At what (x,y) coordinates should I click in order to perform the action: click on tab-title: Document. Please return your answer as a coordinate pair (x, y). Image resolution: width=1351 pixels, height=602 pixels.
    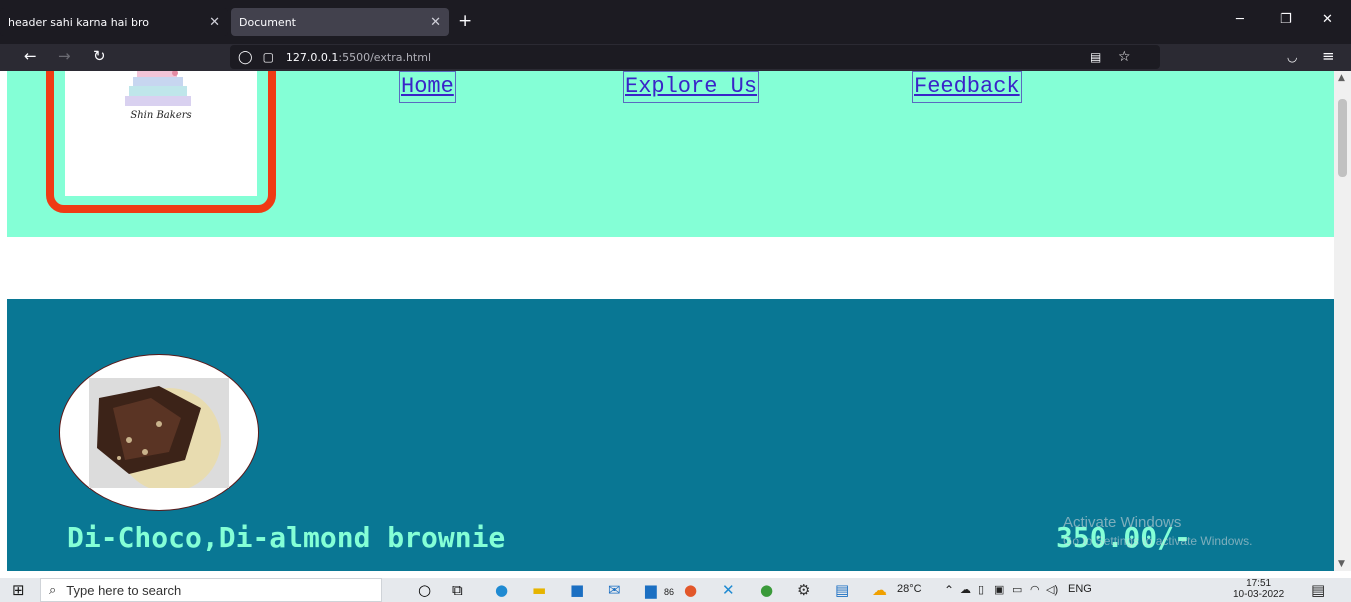
    Looking at the image, I should click on (267, 22).